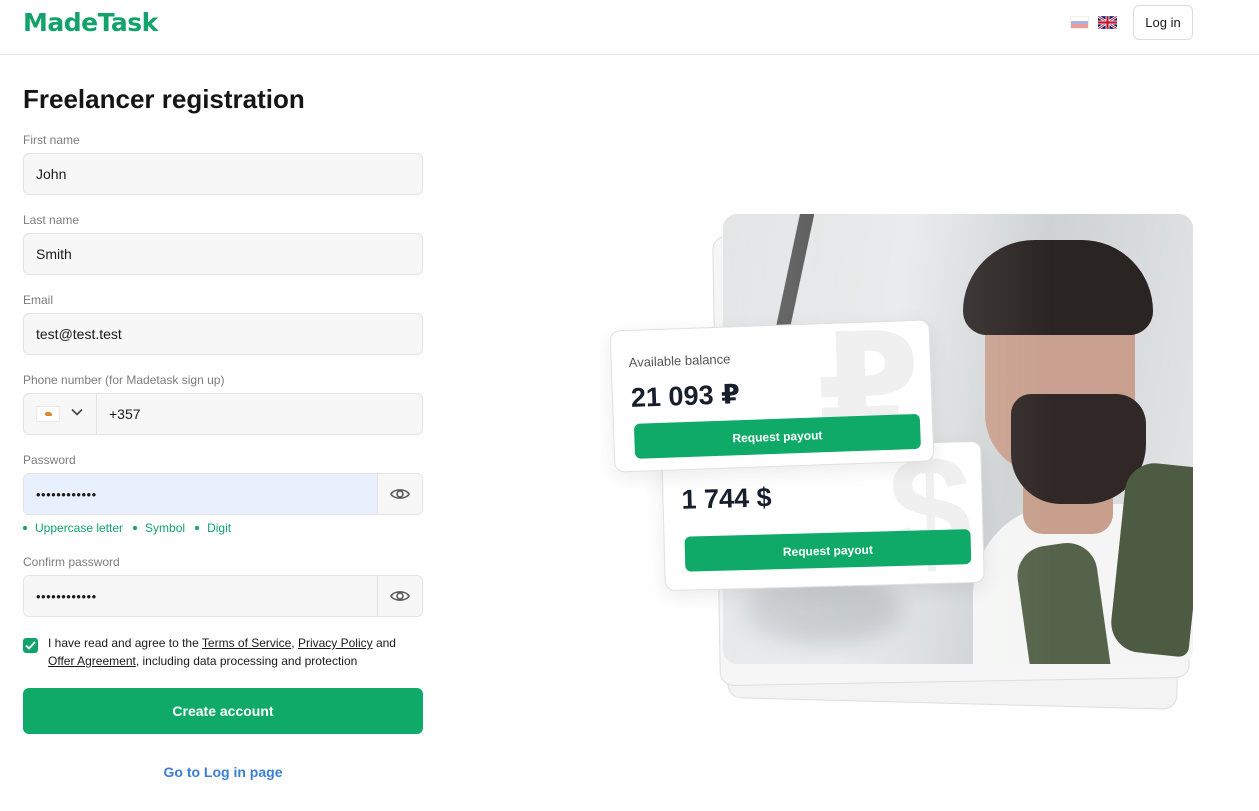  What do you see at coordinates (51, 140) in the screenshot?
I see `first-name-label: First name` at bounding box center [51, 140].